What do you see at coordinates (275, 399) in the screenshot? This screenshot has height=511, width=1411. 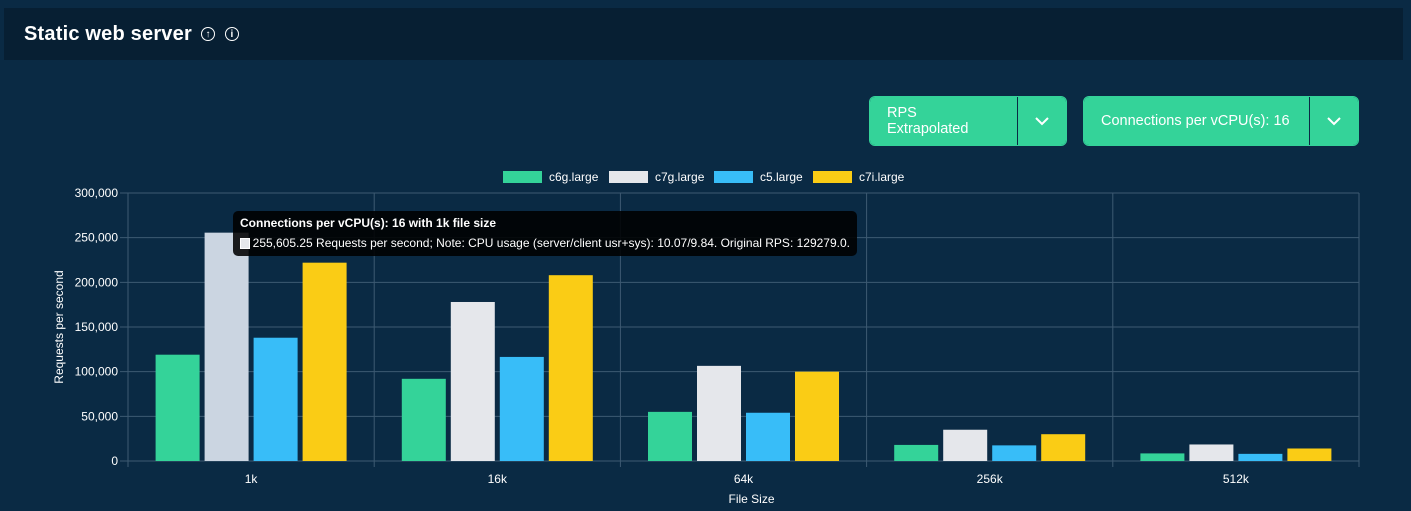 I see `bar-c5-large-1k` at bounding box center [275, 399].